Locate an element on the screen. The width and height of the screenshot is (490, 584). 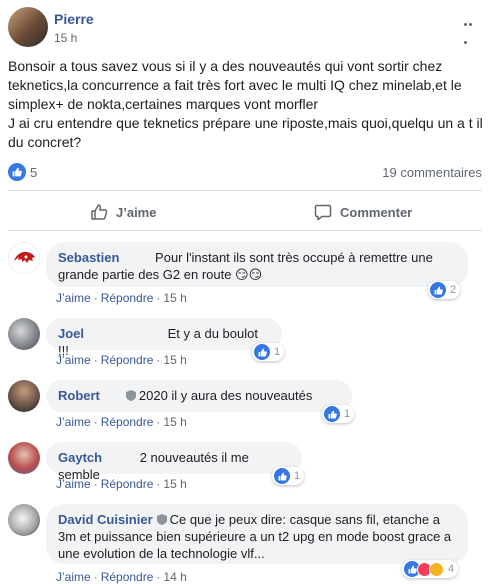
comment-bubble: Gaytch 2 nouveautés il me semble is located at coordinates (174, 462).